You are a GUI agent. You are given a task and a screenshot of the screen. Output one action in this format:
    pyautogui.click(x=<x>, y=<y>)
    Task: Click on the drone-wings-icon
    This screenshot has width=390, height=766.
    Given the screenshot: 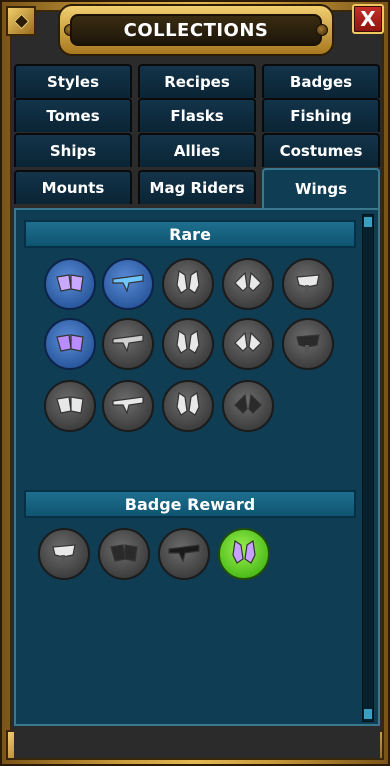 What is the action you would take?
    pyautogui.click(x=308, y=344)
    